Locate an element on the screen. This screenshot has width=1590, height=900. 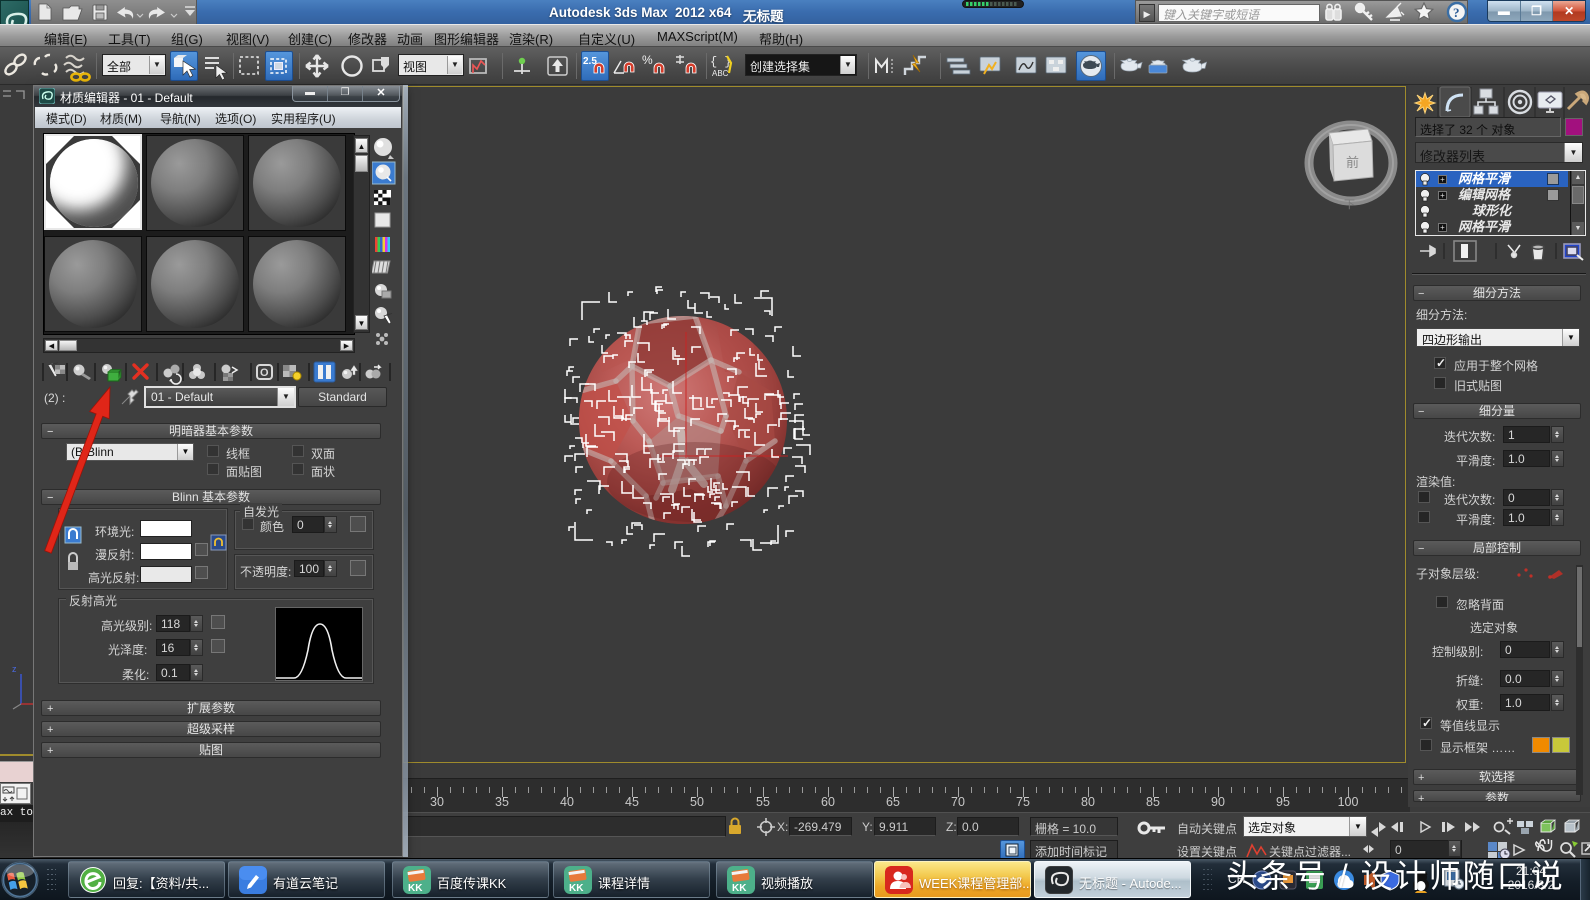
svg-text: ABC is located at coordinates (720, 73).